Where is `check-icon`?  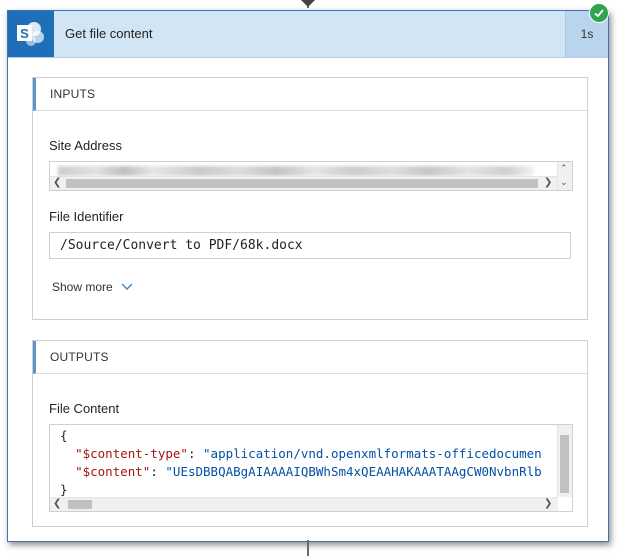
check-icon is located at coordinates (599, 13).